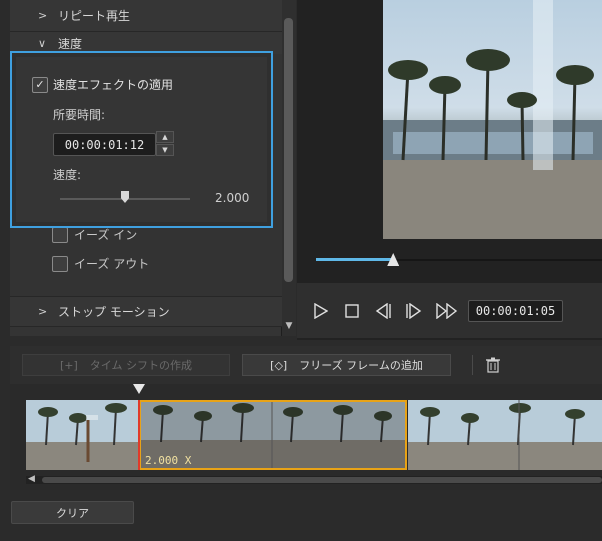  Describe the element at coordinates (114, 312) in the screenshot. I see `section-stop-motion-label: ストップ モーション` at that location.